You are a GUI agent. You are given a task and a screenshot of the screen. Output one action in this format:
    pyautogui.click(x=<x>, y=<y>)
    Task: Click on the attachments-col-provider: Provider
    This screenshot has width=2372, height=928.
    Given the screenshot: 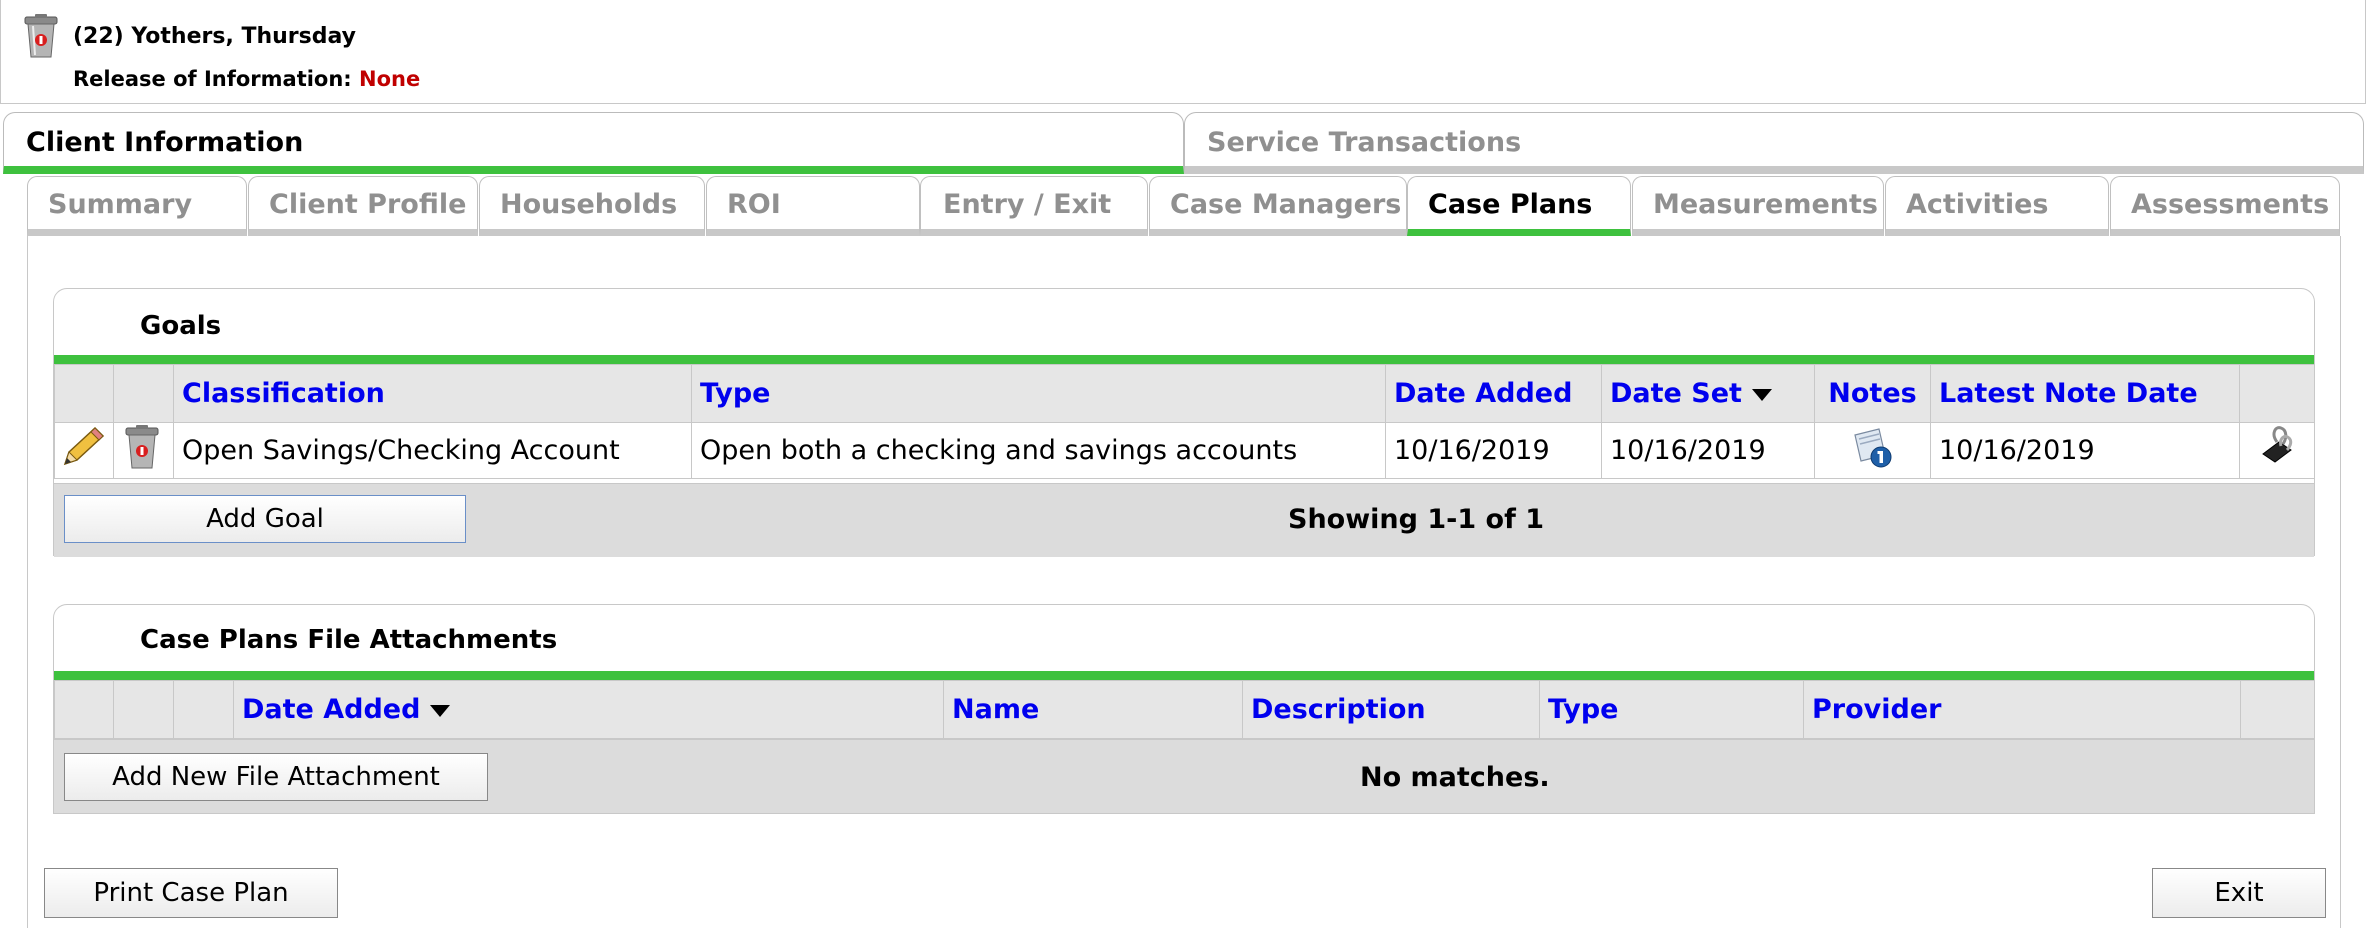 What is the action you would take?
    pyautogui.click(x=2022, y=709)
    